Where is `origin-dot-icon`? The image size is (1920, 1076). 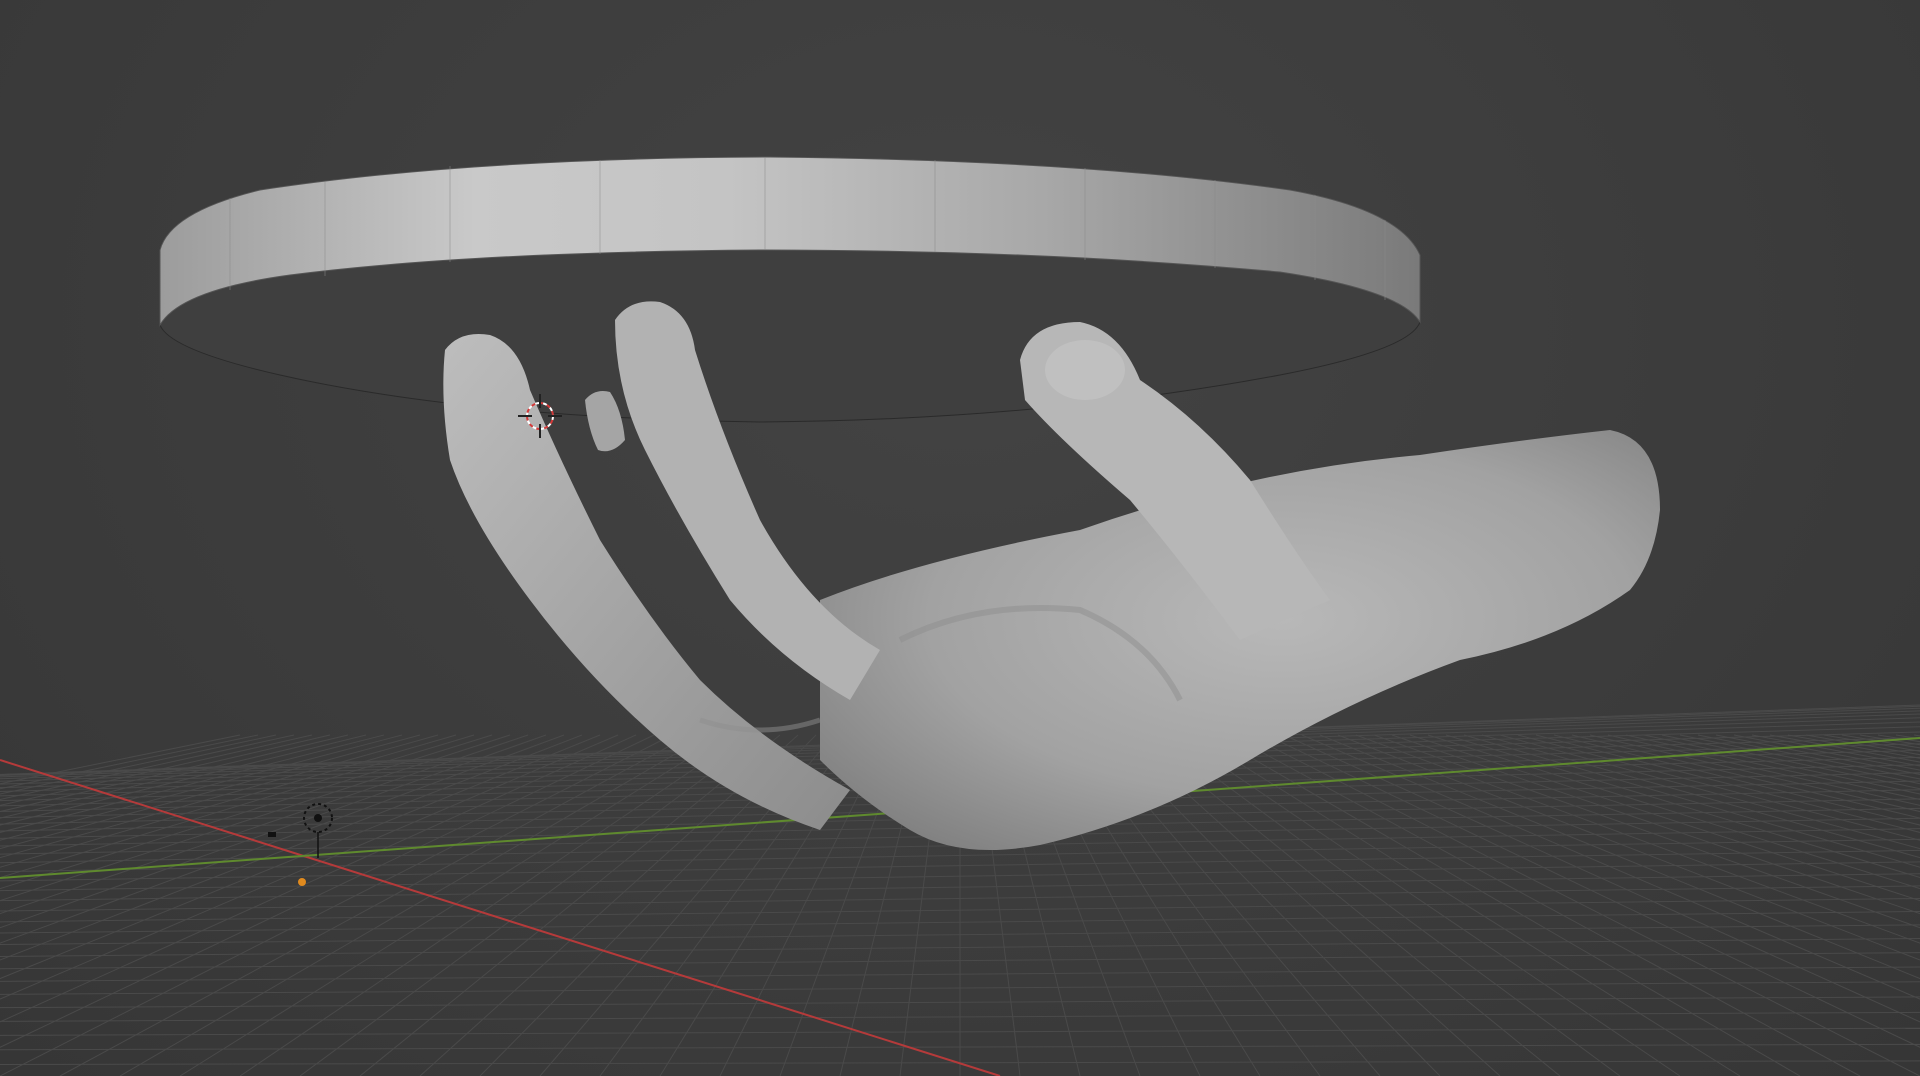
origin-dot-icon is located at coordinates (302, 882).